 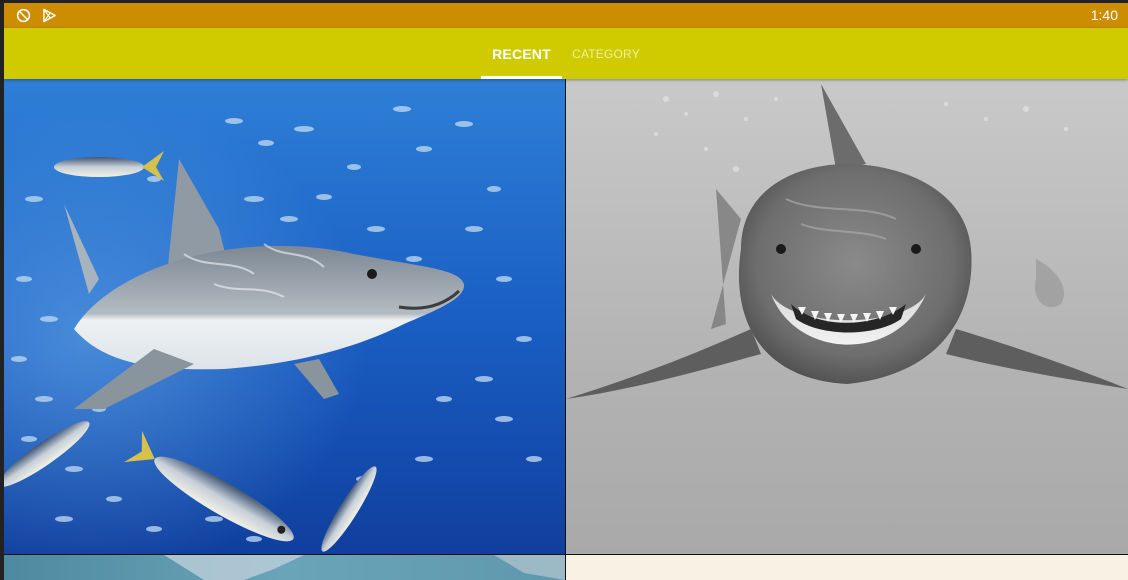 What do you see at coordinates (566, 53) in the screenshot?
I see `tab-bar: RECENT CATEGORY` at bounding box center [566, 53].